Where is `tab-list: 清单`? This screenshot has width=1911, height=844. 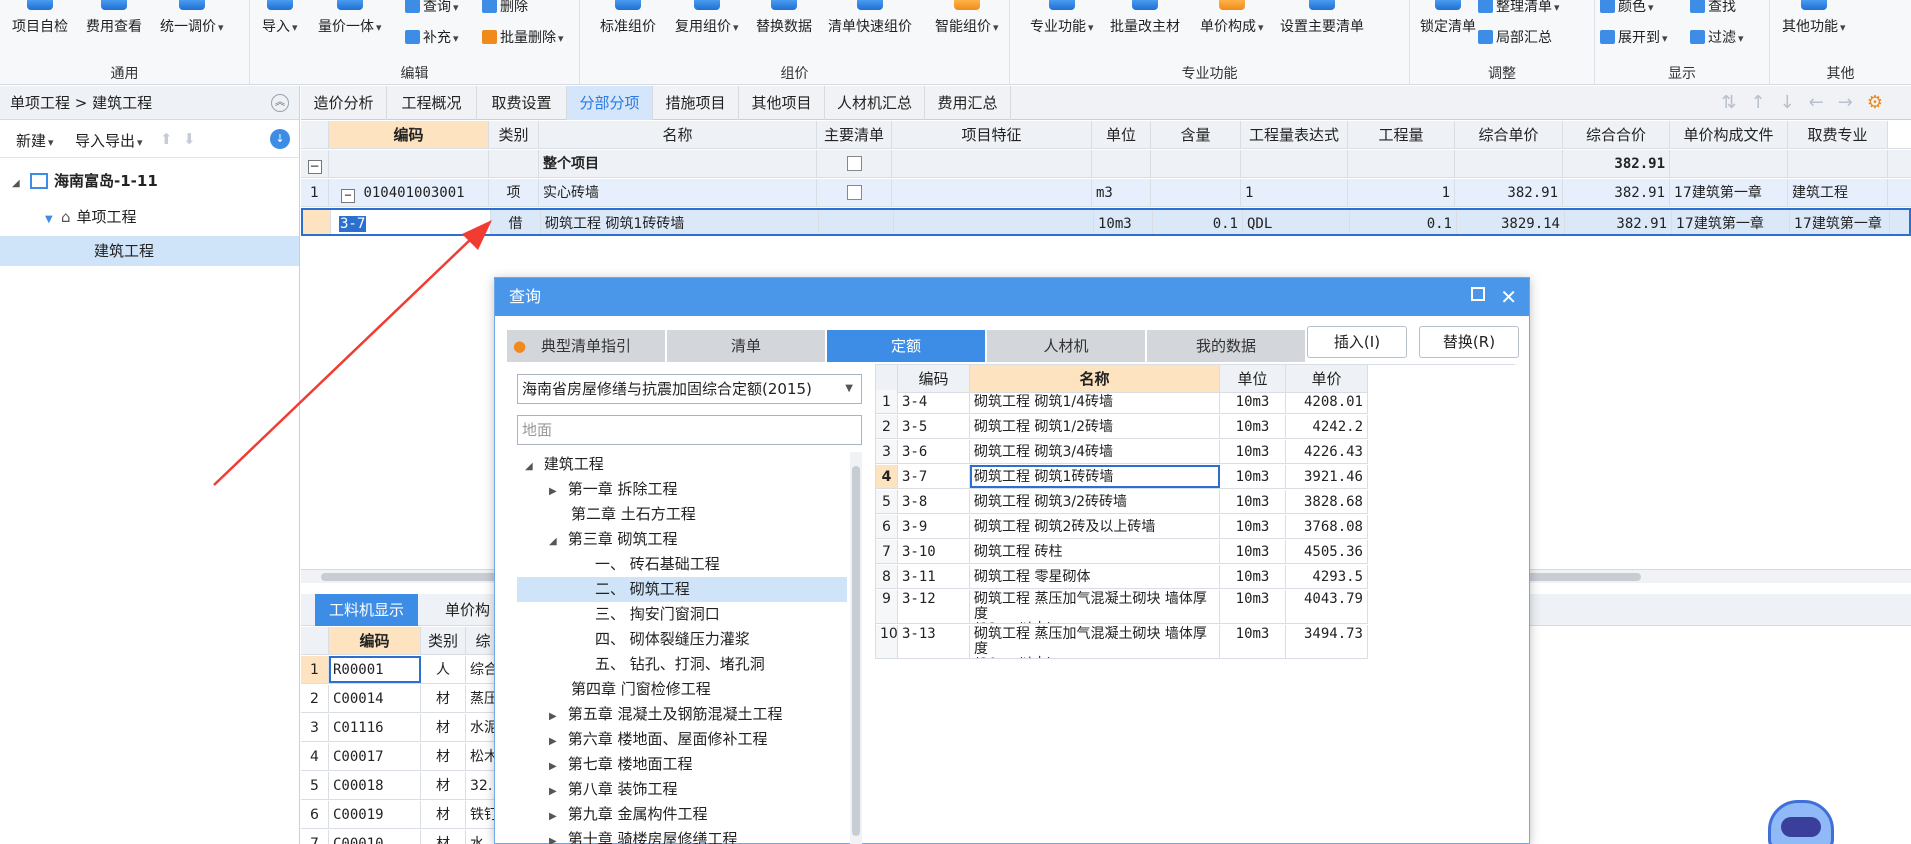 tab-list: 清单 is located at coordinates (746, 346).